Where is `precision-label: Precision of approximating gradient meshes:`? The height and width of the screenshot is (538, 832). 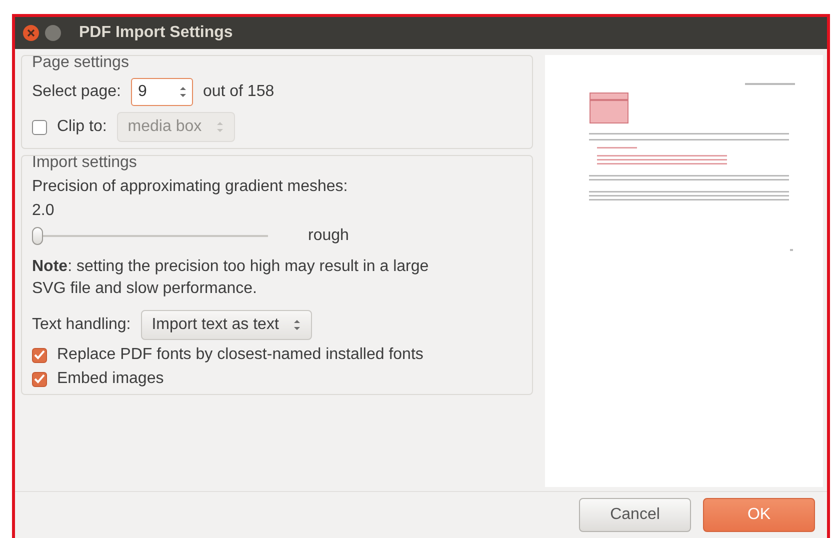 precision-label: Precision of approximating gradient meshes: is located at coordinates (190, 187).